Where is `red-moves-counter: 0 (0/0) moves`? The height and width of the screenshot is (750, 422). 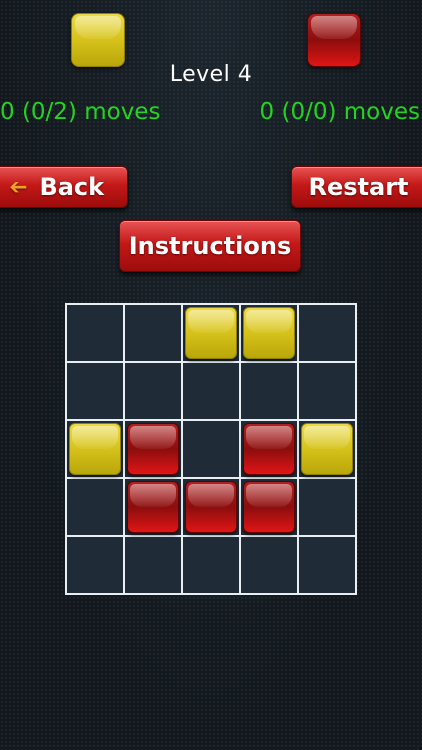
red-moves-counter: 0 (0/0) moves is located at coordinates (339, 112).